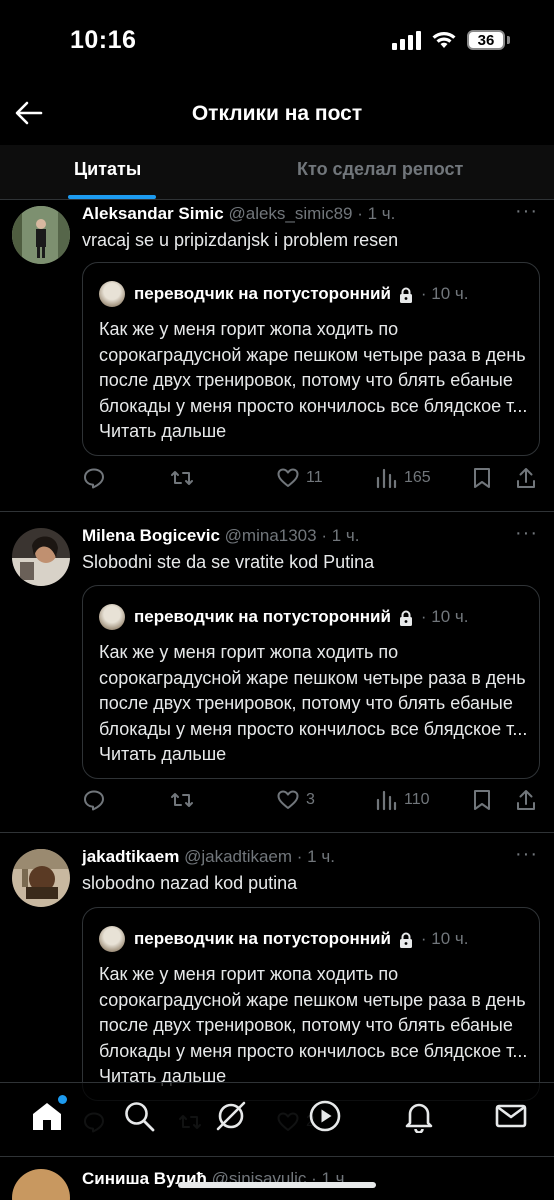 The image size is (554, 1200). I want to click on nav-search, so click(139, 1116).